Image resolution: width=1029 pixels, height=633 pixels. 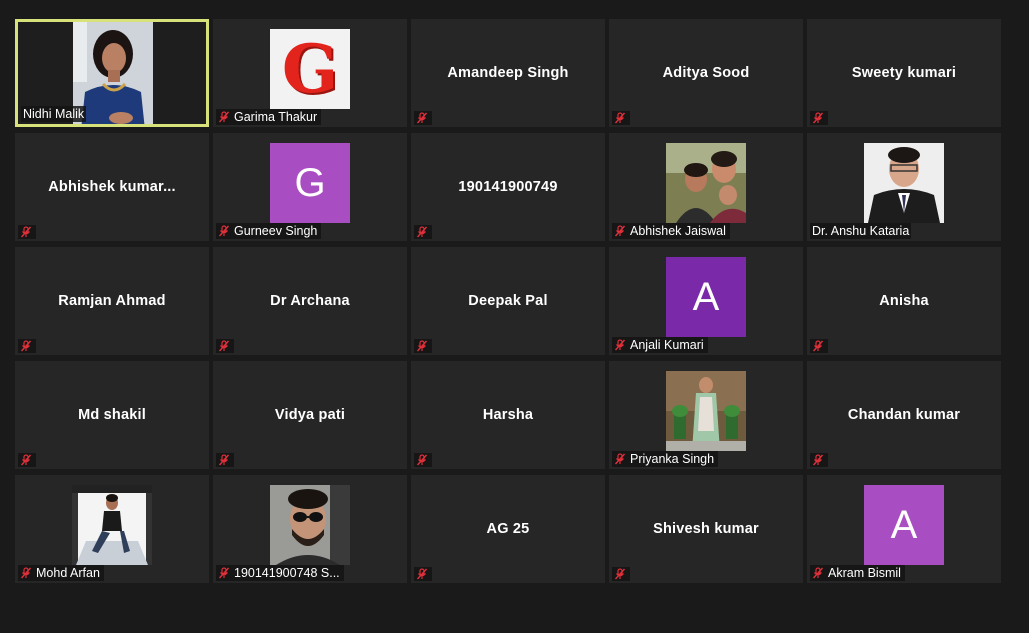 I want to click on participant-display-name: Harsha, so click(x=508, y=415).